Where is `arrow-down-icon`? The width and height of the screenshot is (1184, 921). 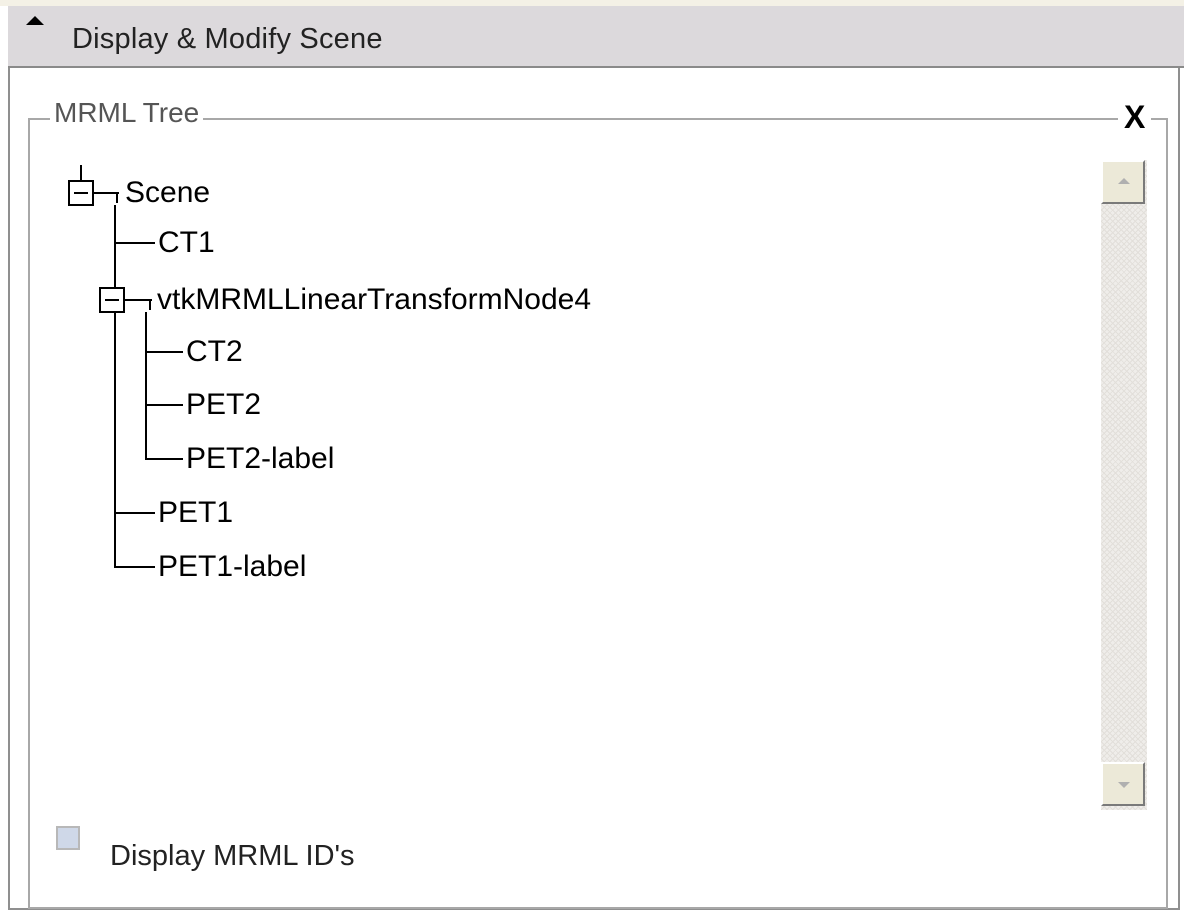 arrow-down-icon is located at coordinates (1124, 785).